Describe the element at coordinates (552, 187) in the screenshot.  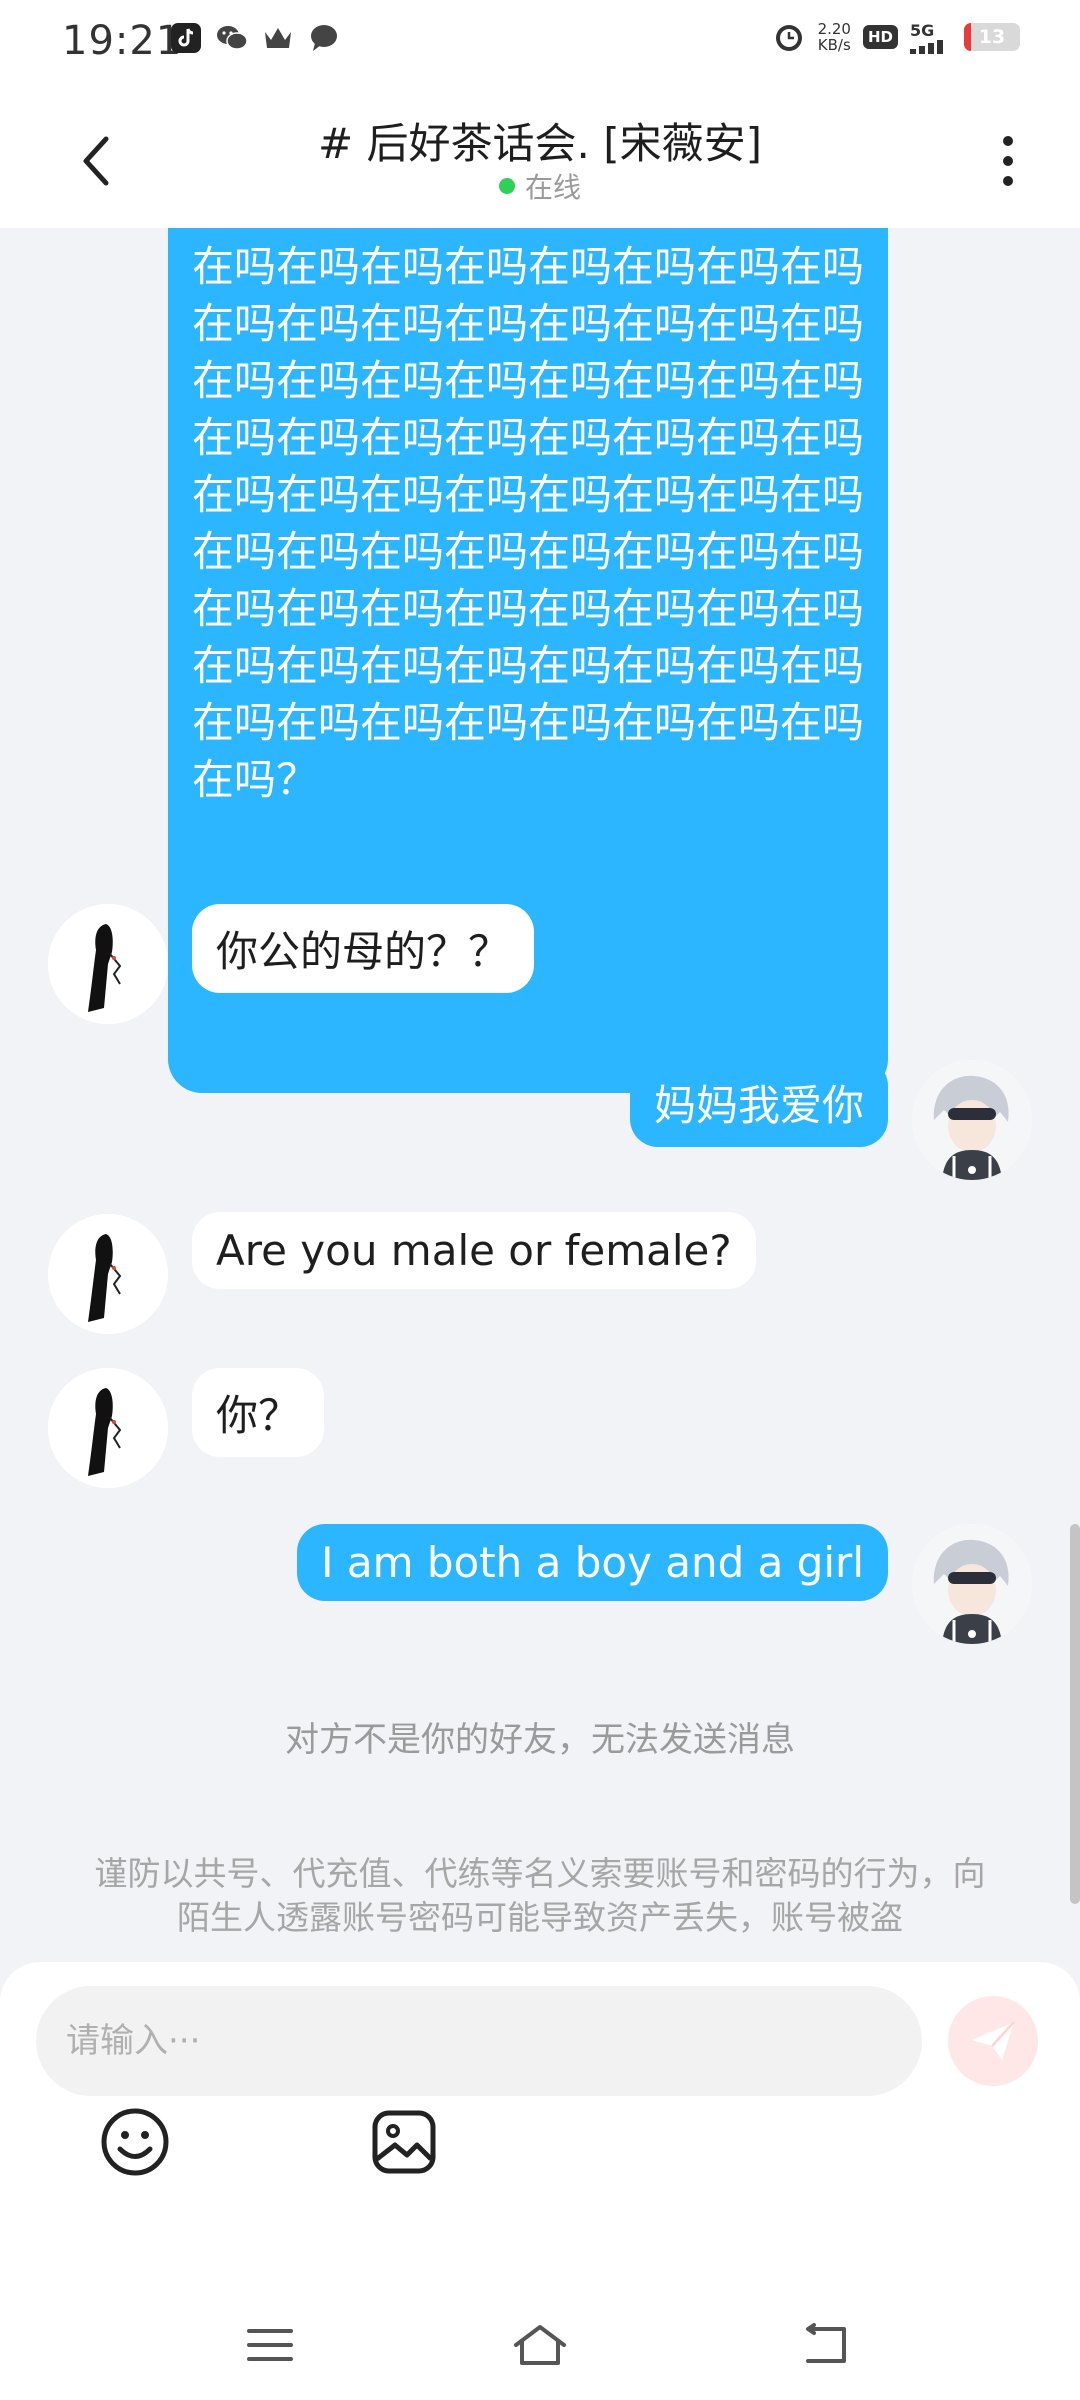
I see `online-status-label: 在线` at that location.